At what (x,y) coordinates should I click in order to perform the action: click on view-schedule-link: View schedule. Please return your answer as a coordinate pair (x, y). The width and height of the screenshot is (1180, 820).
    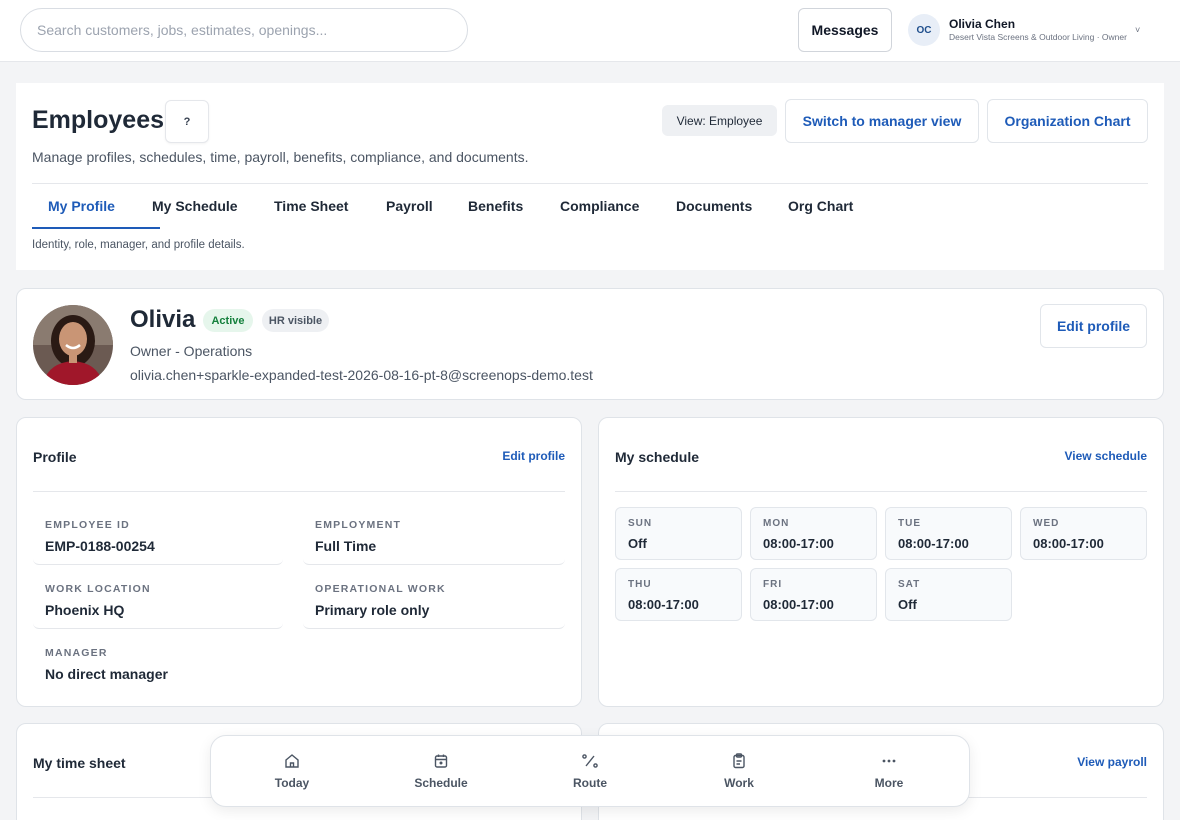
    Looking at the image, I should click on (1106, 456).